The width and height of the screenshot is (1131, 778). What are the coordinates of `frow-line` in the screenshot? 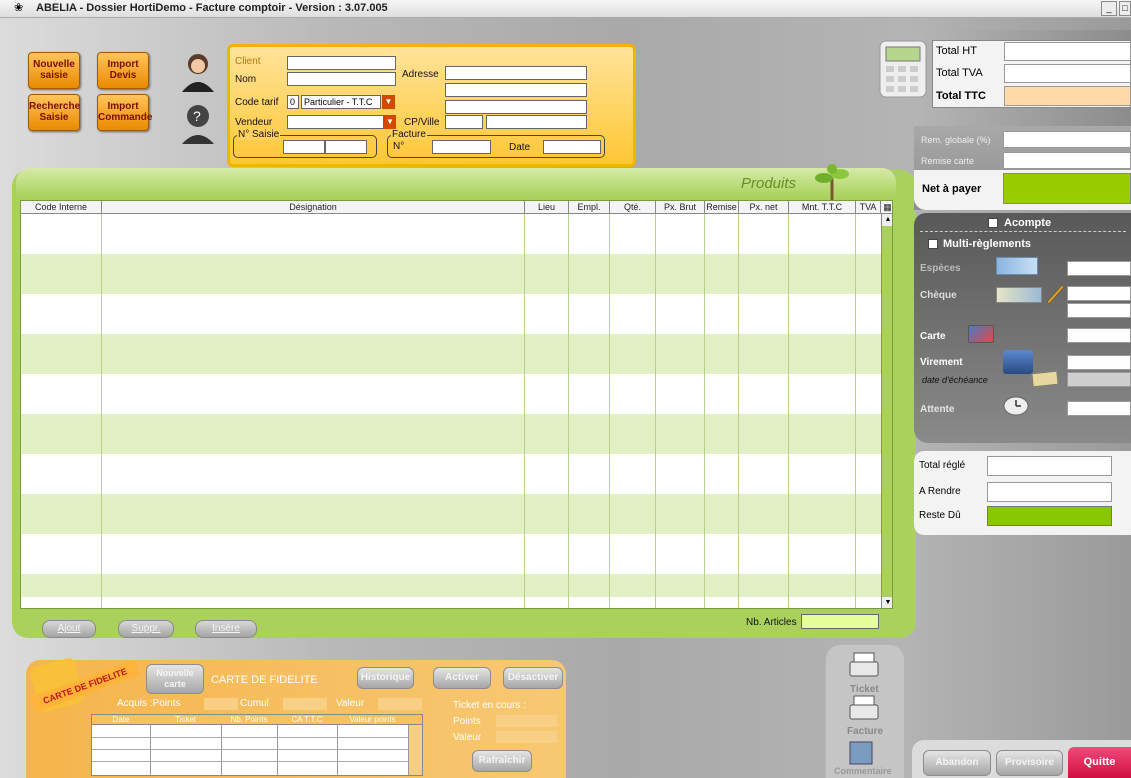 It's located at (250, 737).